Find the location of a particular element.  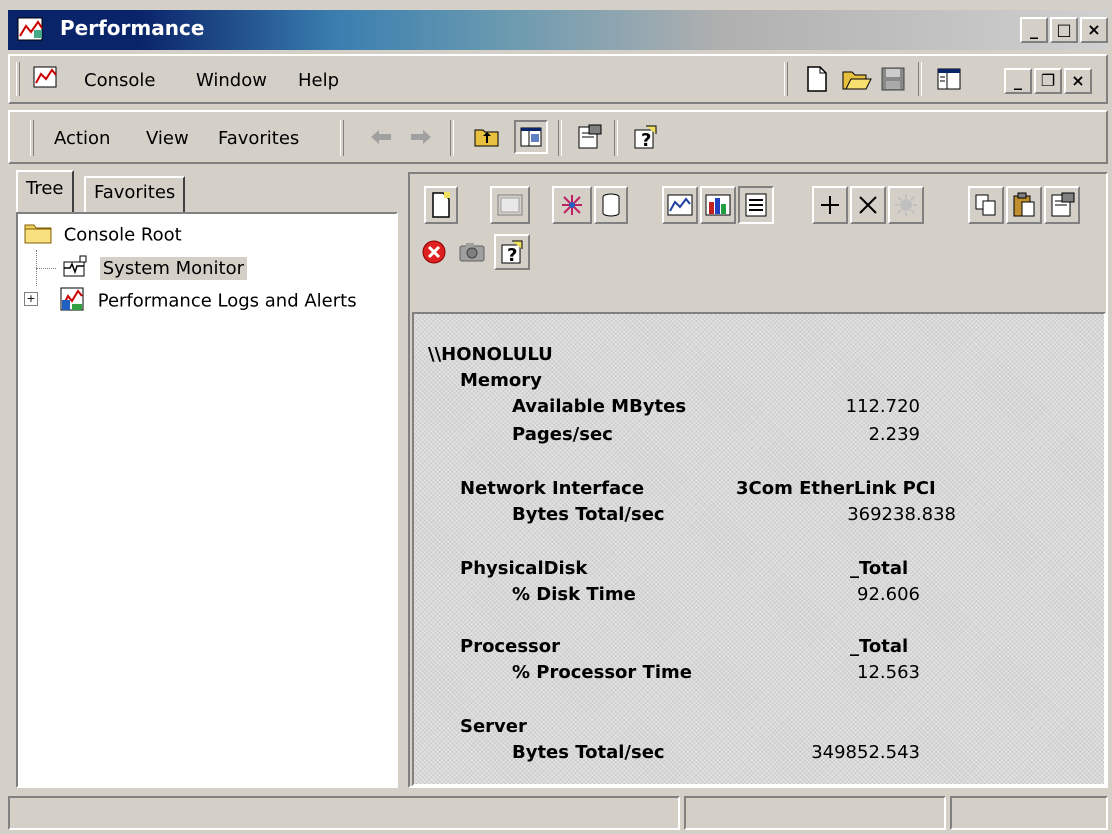

maximize-button: □ is located at coordinates (1064, 30).